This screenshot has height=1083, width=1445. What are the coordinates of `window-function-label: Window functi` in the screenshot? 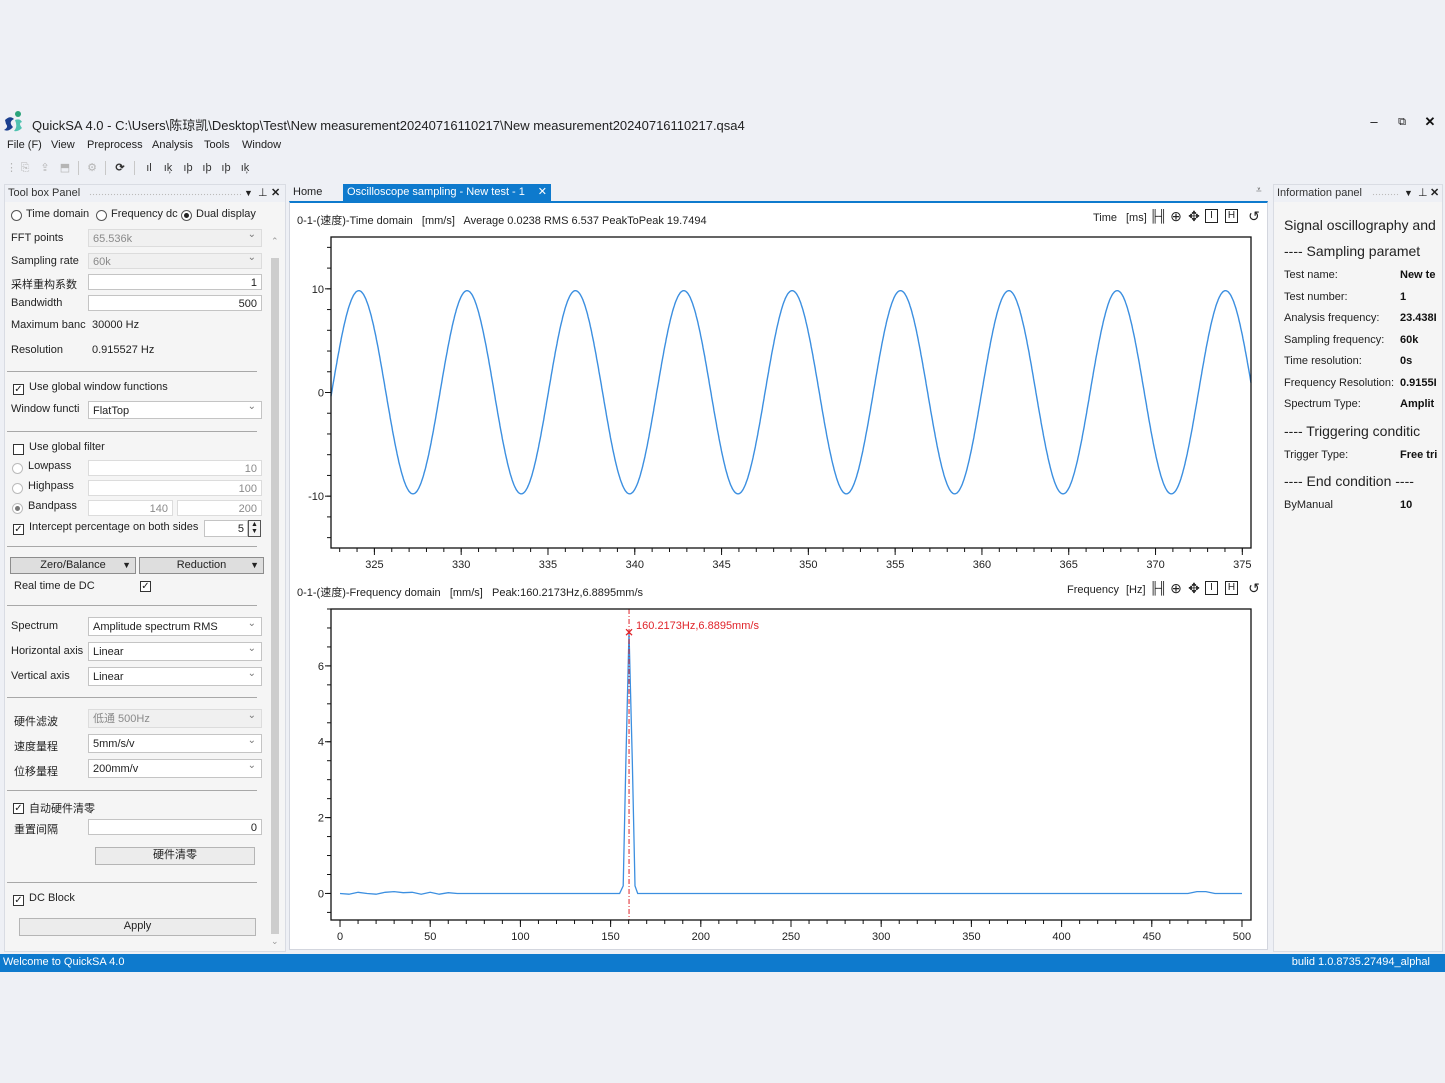 It's located at (45, 409).